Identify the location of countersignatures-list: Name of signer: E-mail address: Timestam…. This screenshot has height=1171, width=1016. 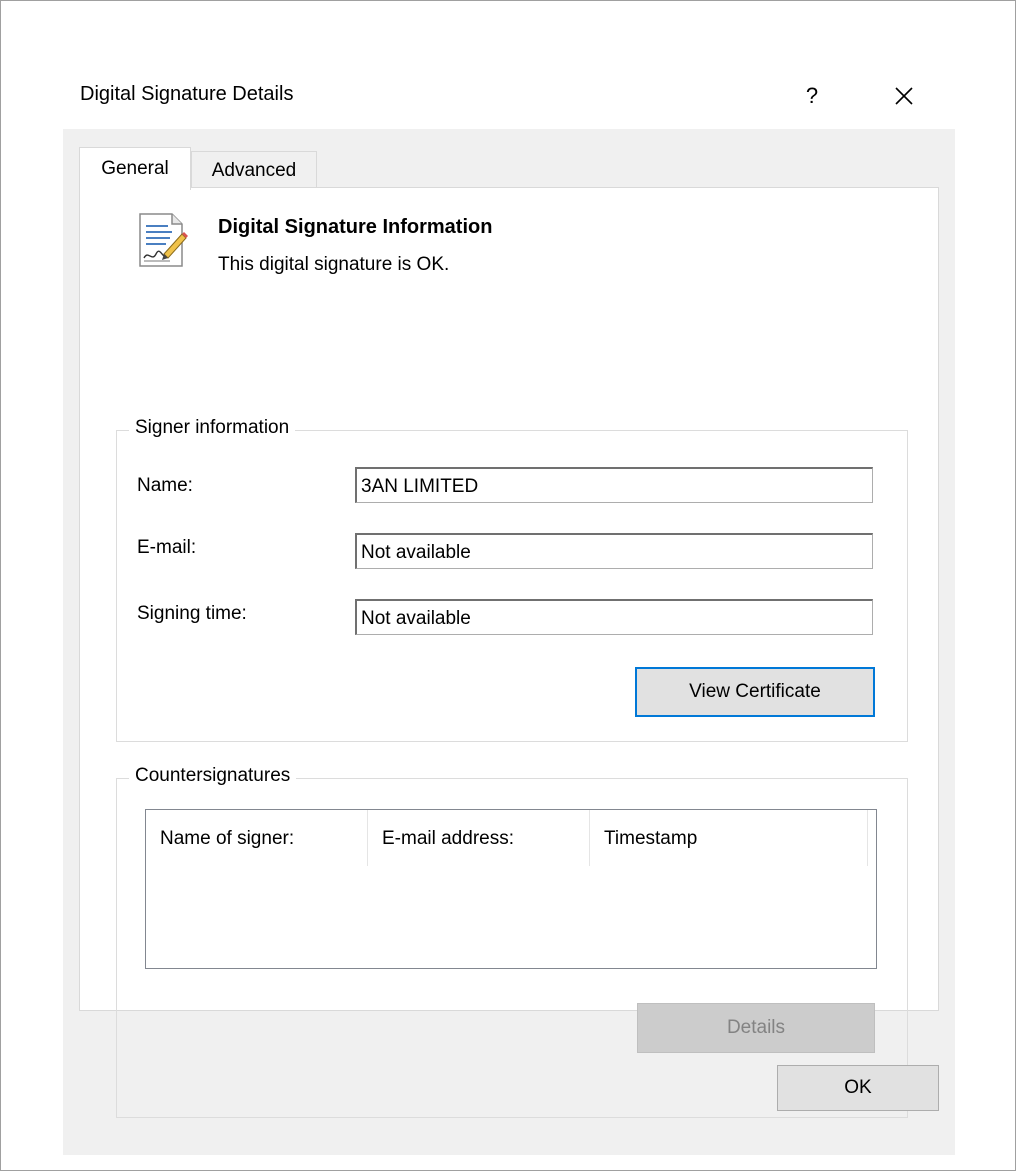
(511, 889).